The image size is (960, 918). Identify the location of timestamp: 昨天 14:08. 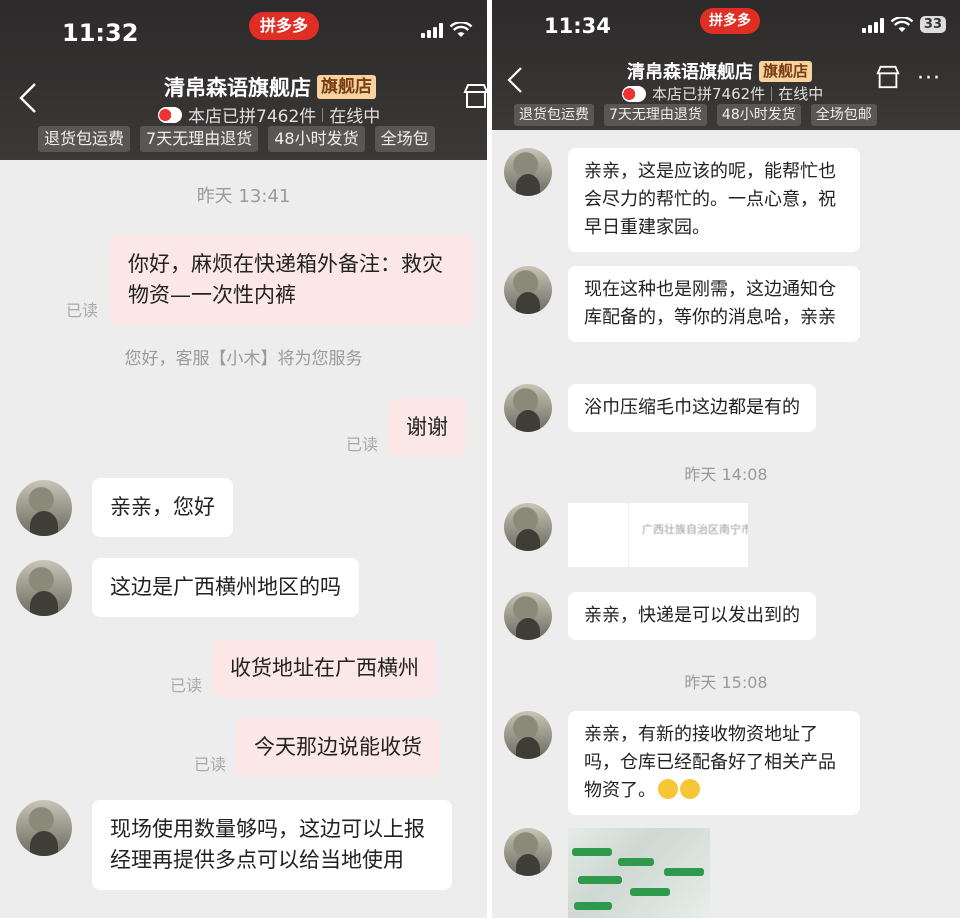
(726, 474).